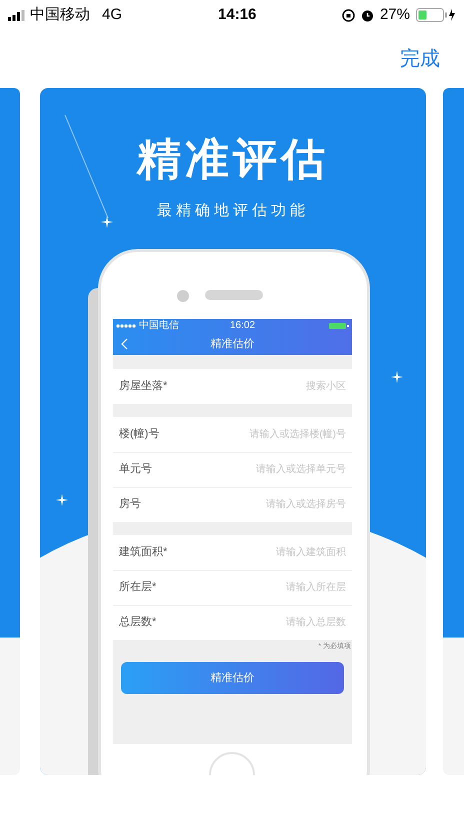 This screenshot has width=464, height=822. I want to click on input-field: 请输入总层数, so click(271, 622).